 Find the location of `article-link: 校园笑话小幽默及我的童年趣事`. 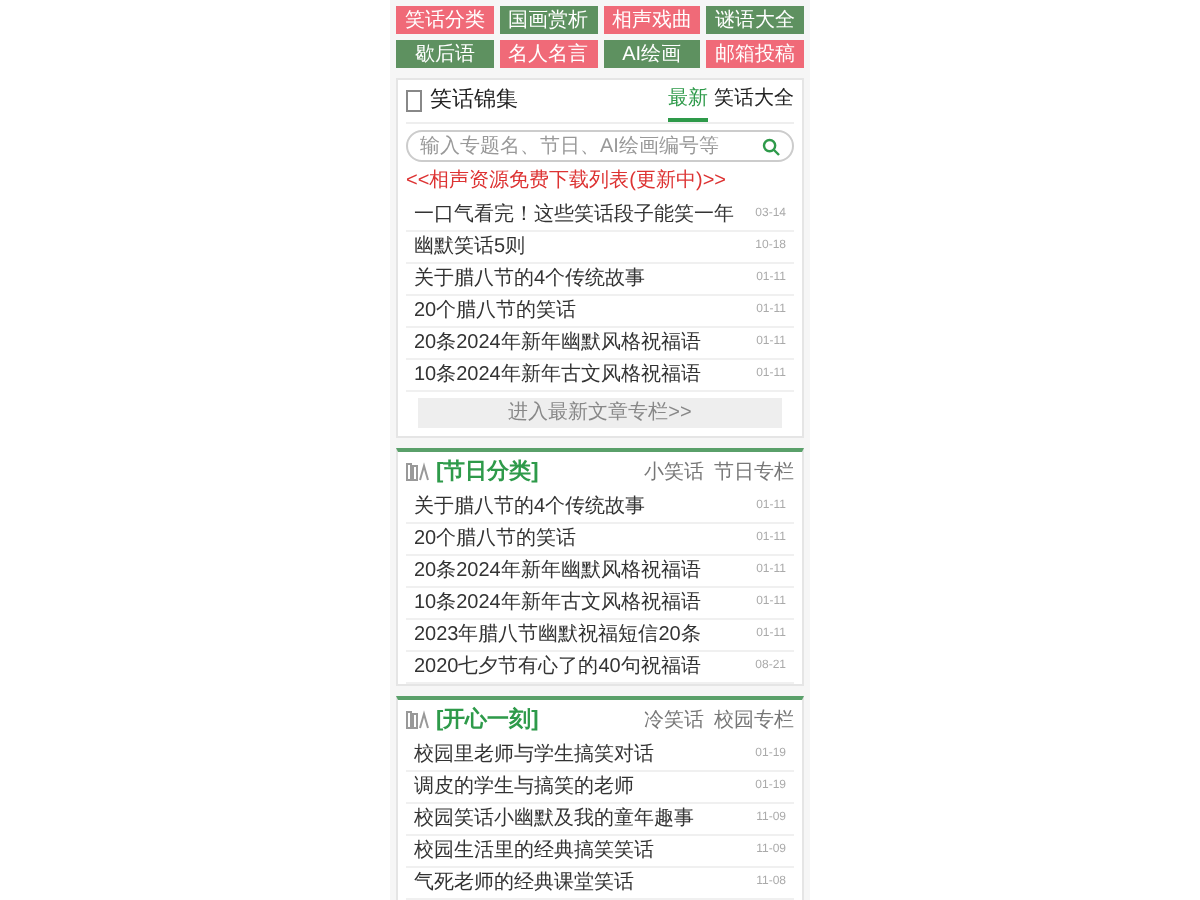

article-link: 校园笑话小幽默及我的童年趣事 is located at coordinates (554, 819).